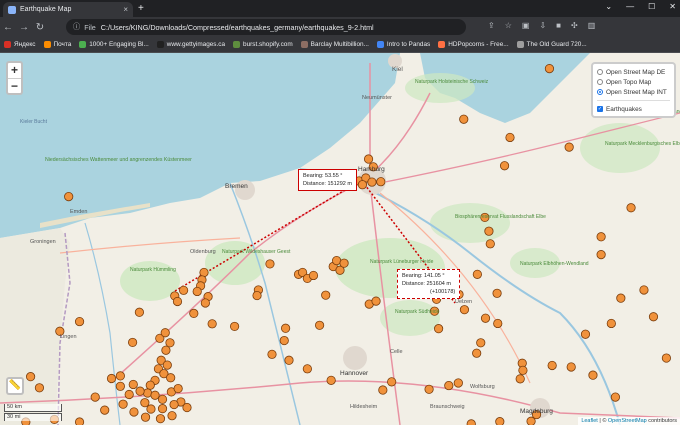 Image resolution: width=680 pixels, height=425 pixels. Describe the element at coordinates (125, 9) in the screenshot. I see `close-tab-icon: ×` at that location.